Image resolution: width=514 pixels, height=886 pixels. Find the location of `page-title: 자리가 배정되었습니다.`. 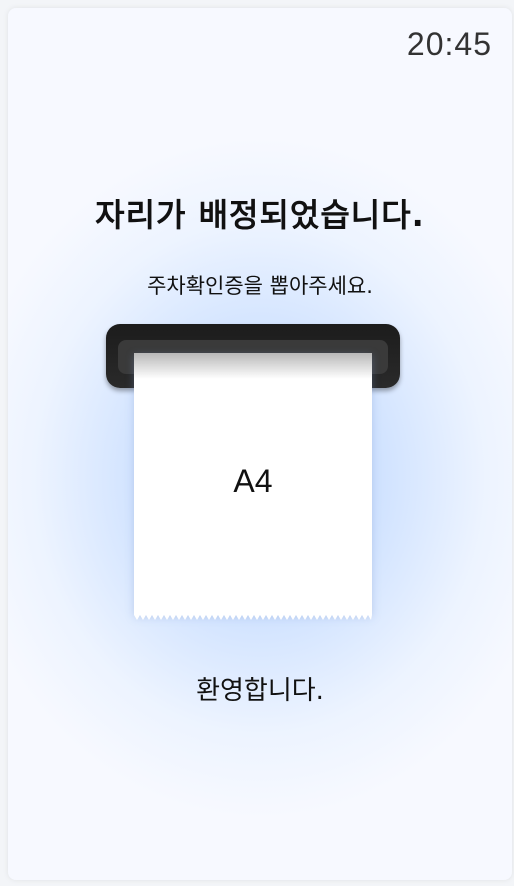

page-title: 자리가 배정되었습니다. is located at coordinates (260, 215).